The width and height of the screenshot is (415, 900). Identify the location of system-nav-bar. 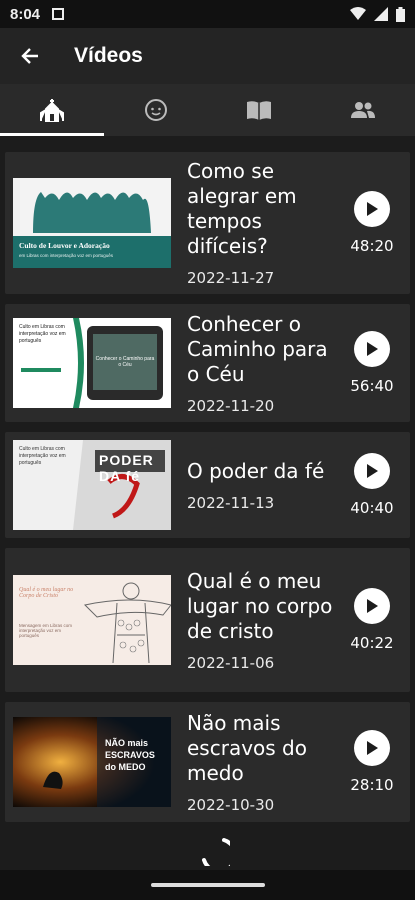
(207, 885).